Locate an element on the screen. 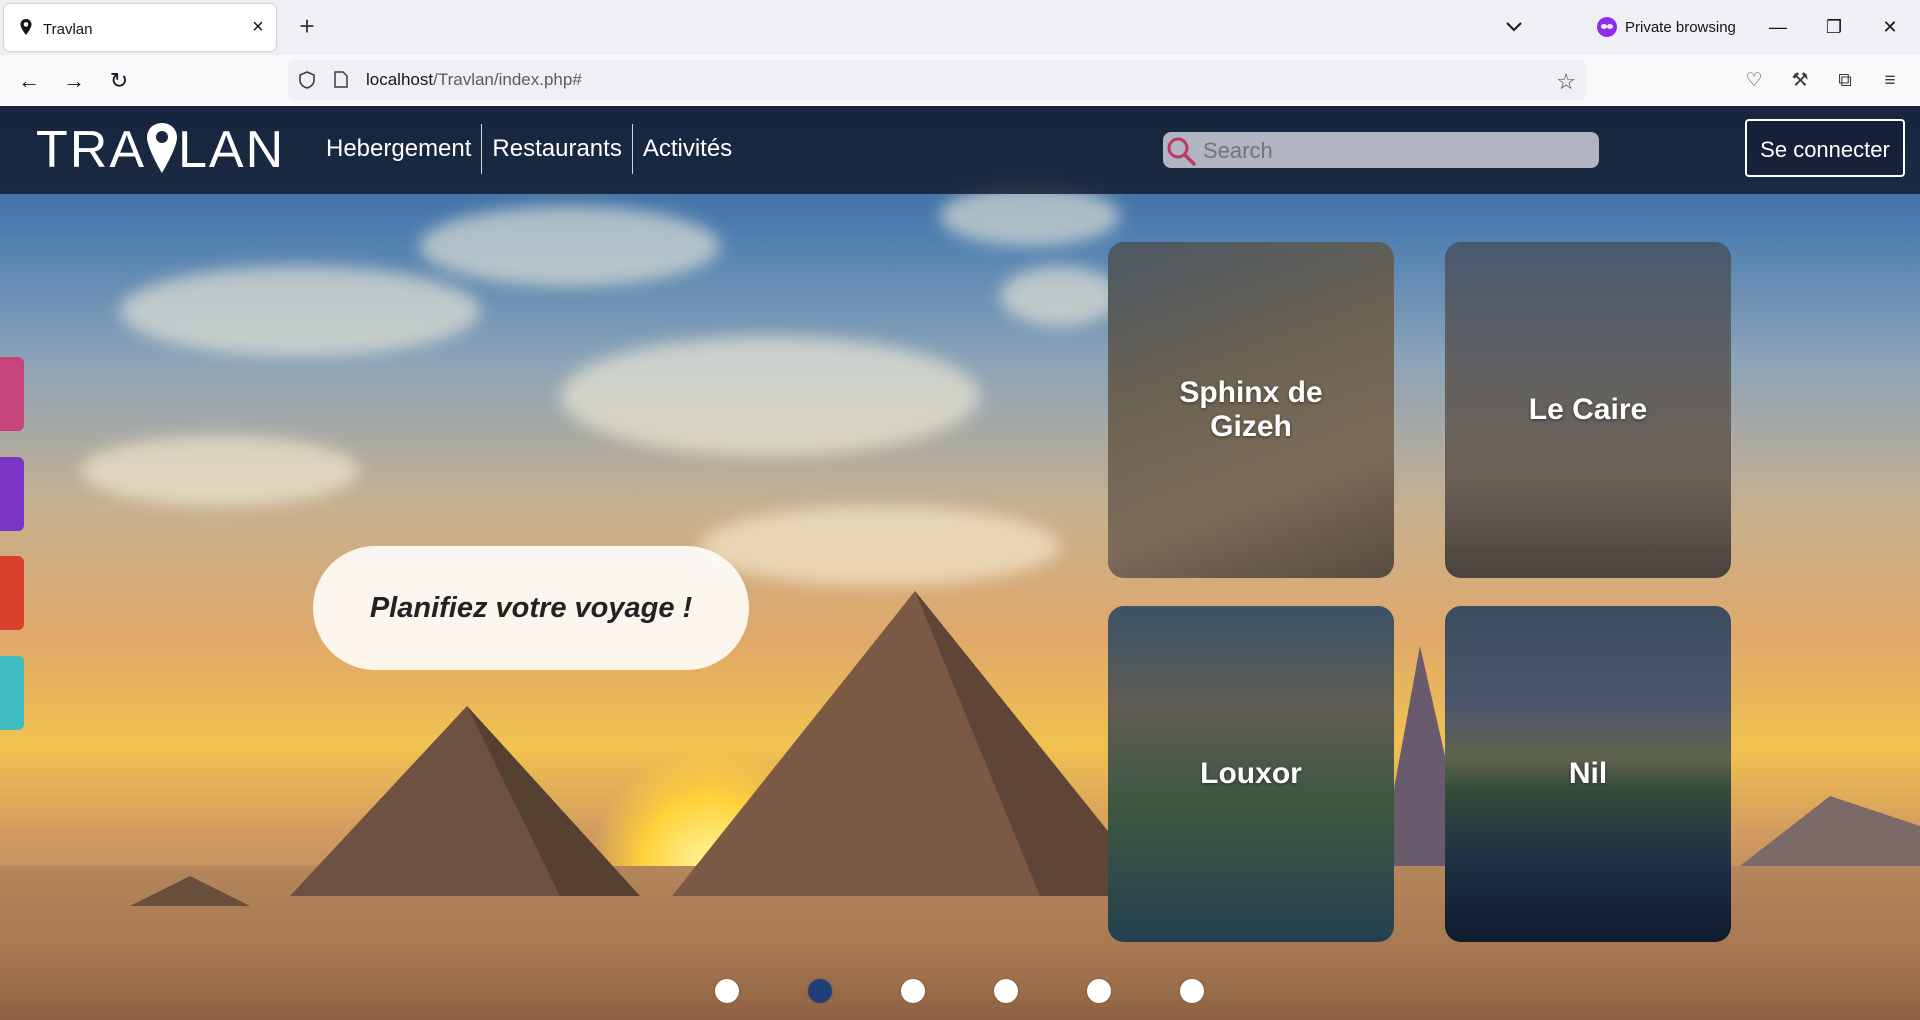 This screenshot has height=1020, width=1920. side-tab-teal is located at coordinates (12, 693).